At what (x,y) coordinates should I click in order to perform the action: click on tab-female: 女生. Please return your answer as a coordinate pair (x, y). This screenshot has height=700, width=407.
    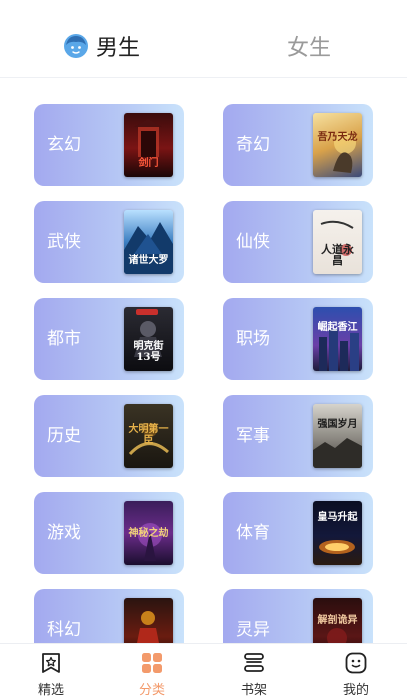
    Looking at the image, I should click on (309, 46).